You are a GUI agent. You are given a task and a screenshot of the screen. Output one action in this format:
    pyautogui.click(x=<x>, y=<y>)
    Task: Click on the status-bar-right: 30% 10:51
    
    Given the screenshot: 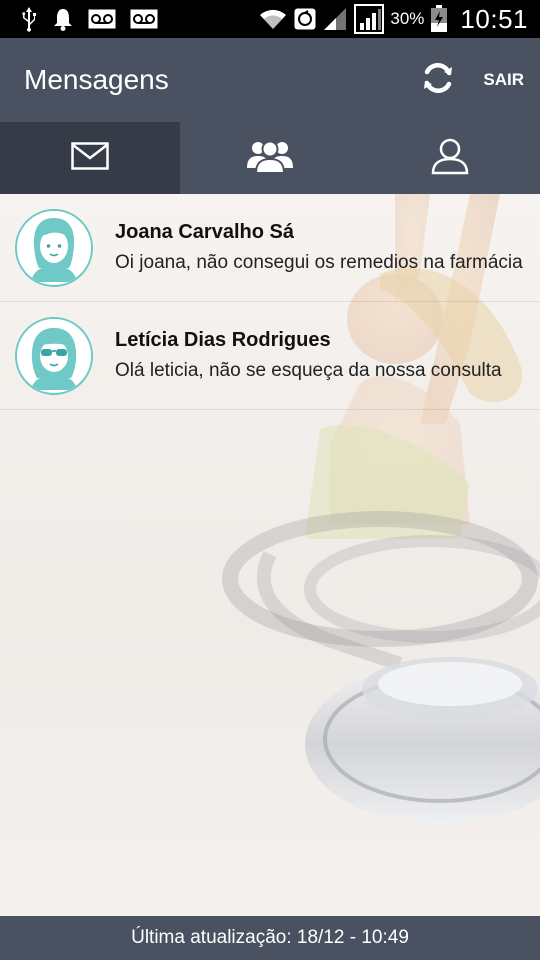 What is the action you would take?
    pyautogui.click(x=393, y=19)
    